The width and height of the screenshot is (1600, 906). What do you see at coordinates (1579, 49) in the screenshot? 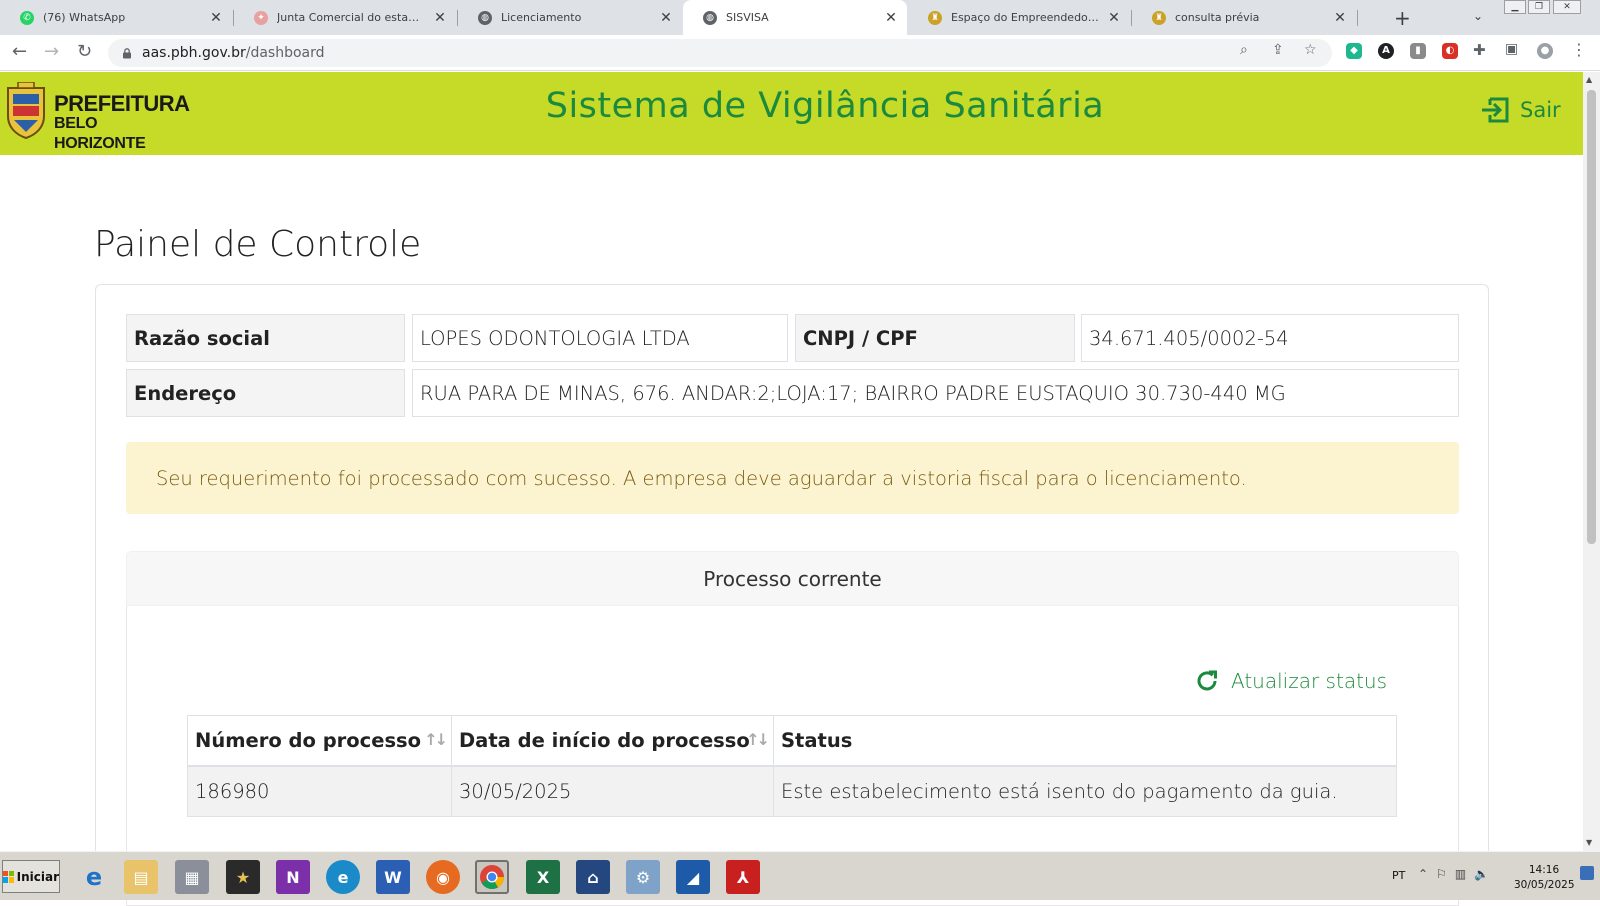
I see `more-menu-icon: ⋮` at bounding box center [1579, 49].